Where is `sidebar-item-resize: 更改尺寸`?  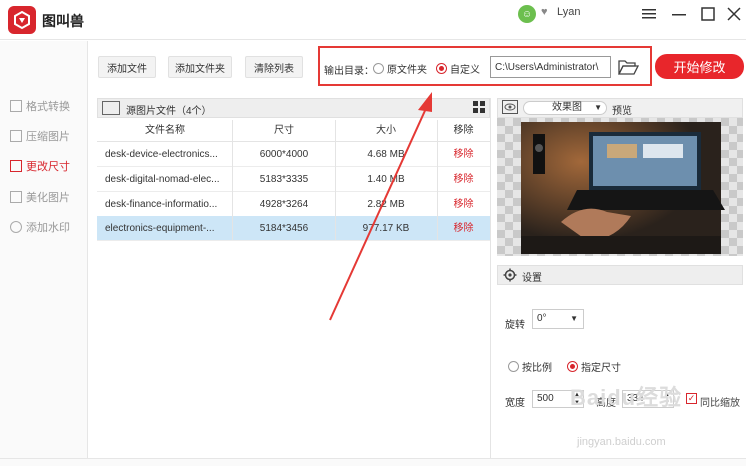
sidebar-item-resize: 更改尺寸 is located at coordinates (40, 166).